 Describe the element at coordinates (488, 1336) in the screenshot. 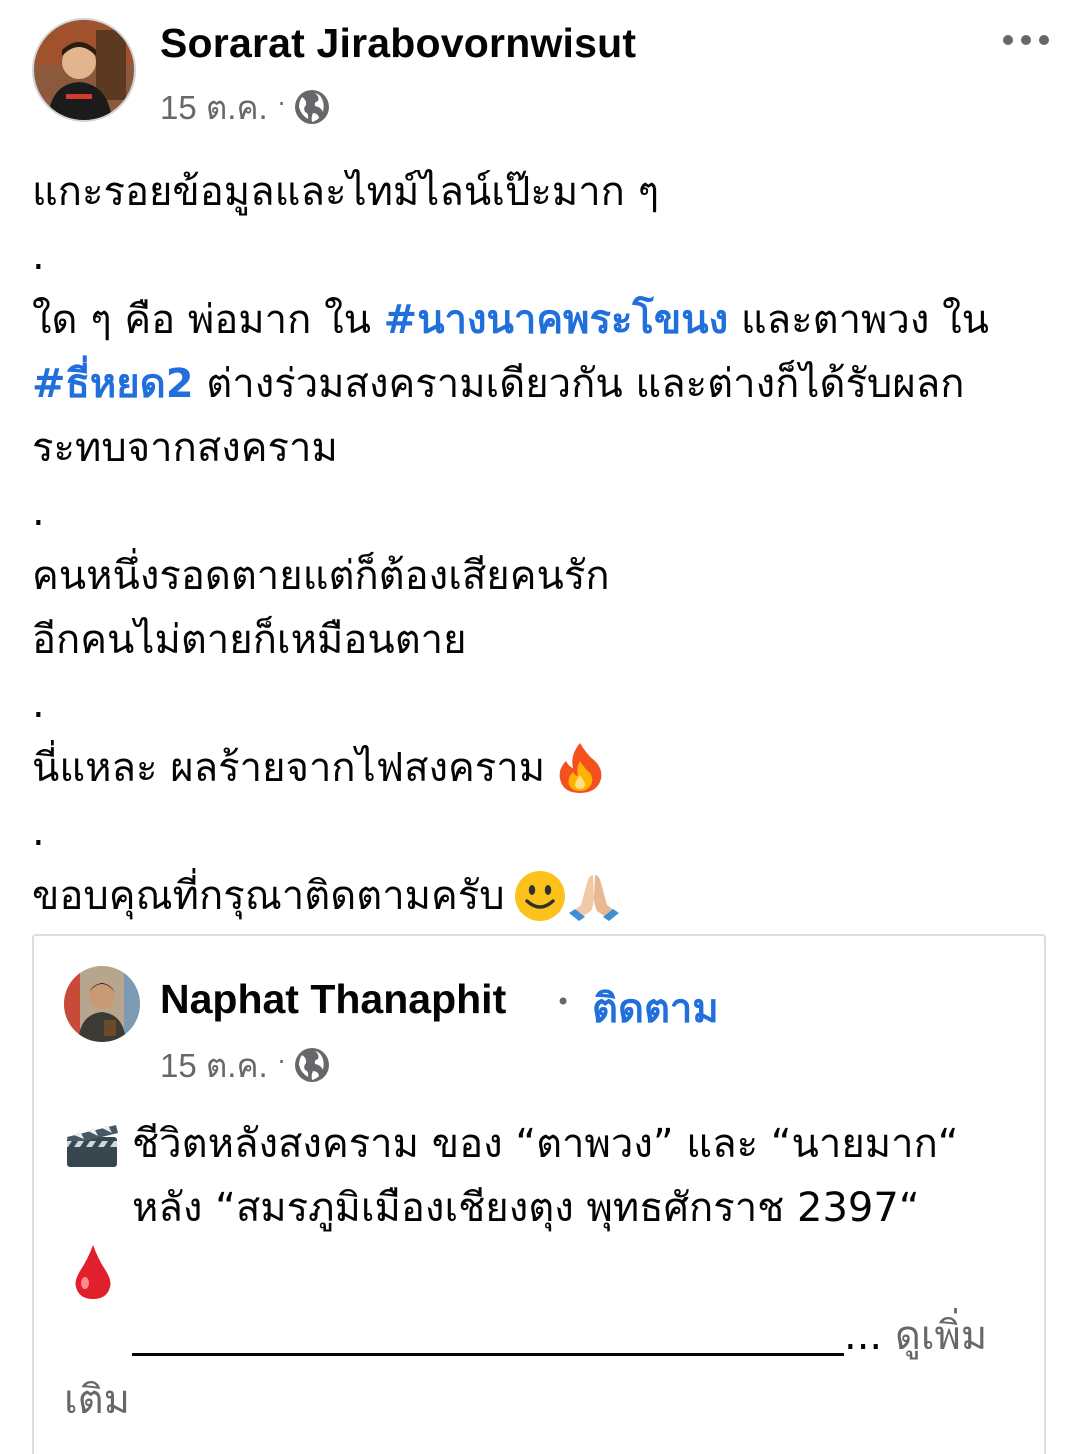

I see `divider-underscores` at that location.